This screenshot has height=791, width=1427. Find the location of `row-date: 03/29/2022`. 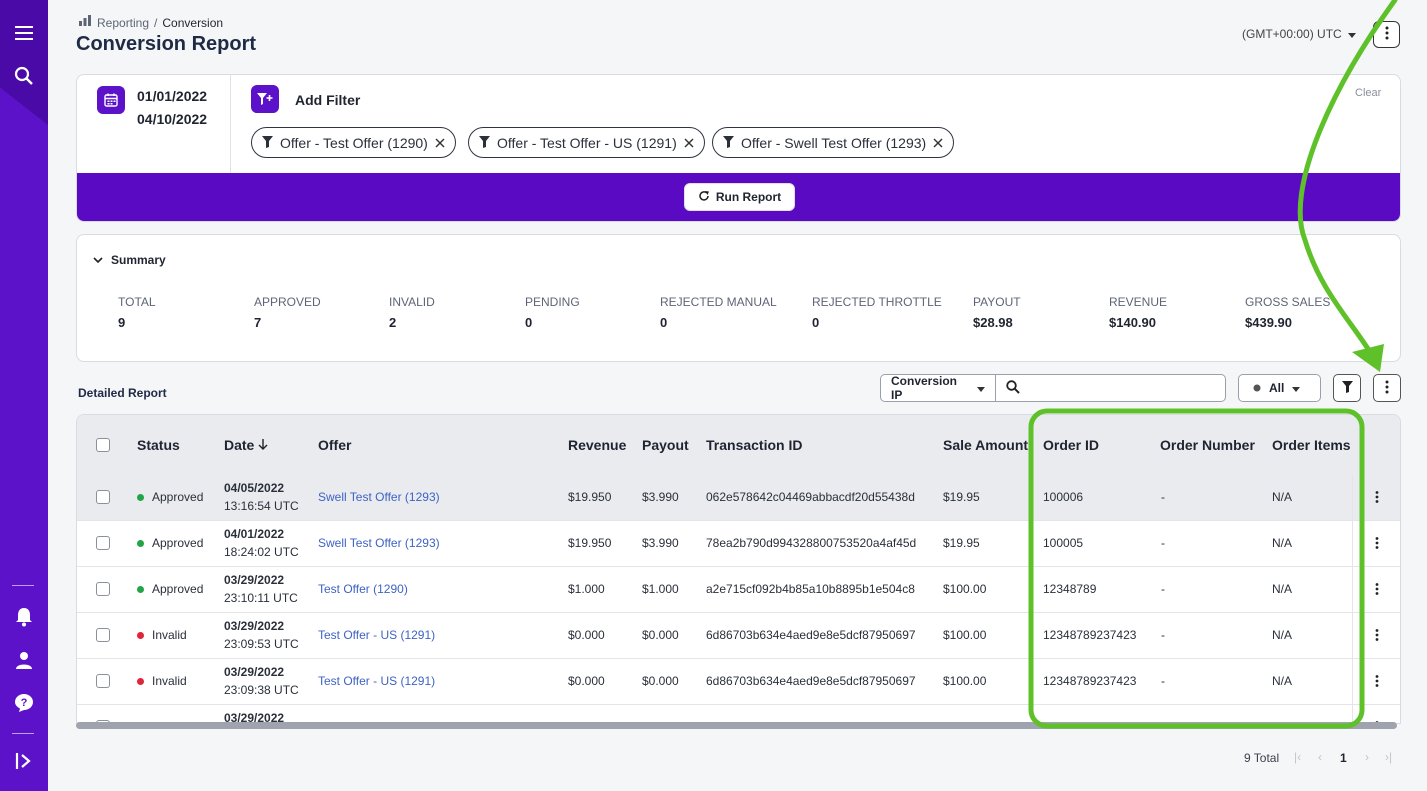

row-date: 03/29/2022 is located at coordinates (254, 626).